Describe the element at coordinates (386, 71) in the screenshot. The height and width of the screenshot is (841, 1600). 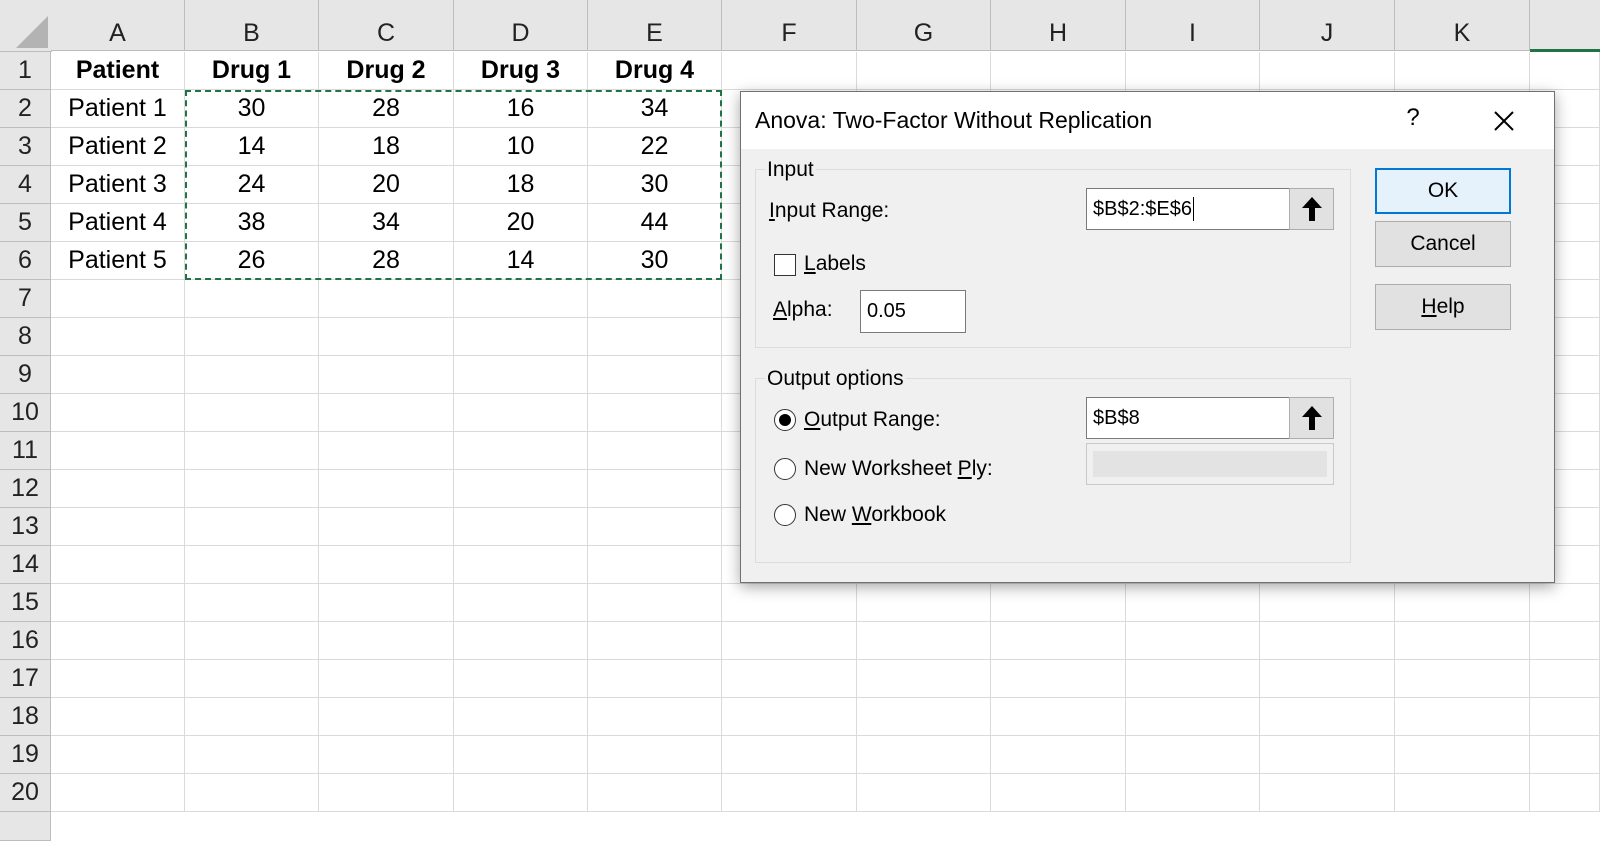
I see `cell: Drug 2` at that location.